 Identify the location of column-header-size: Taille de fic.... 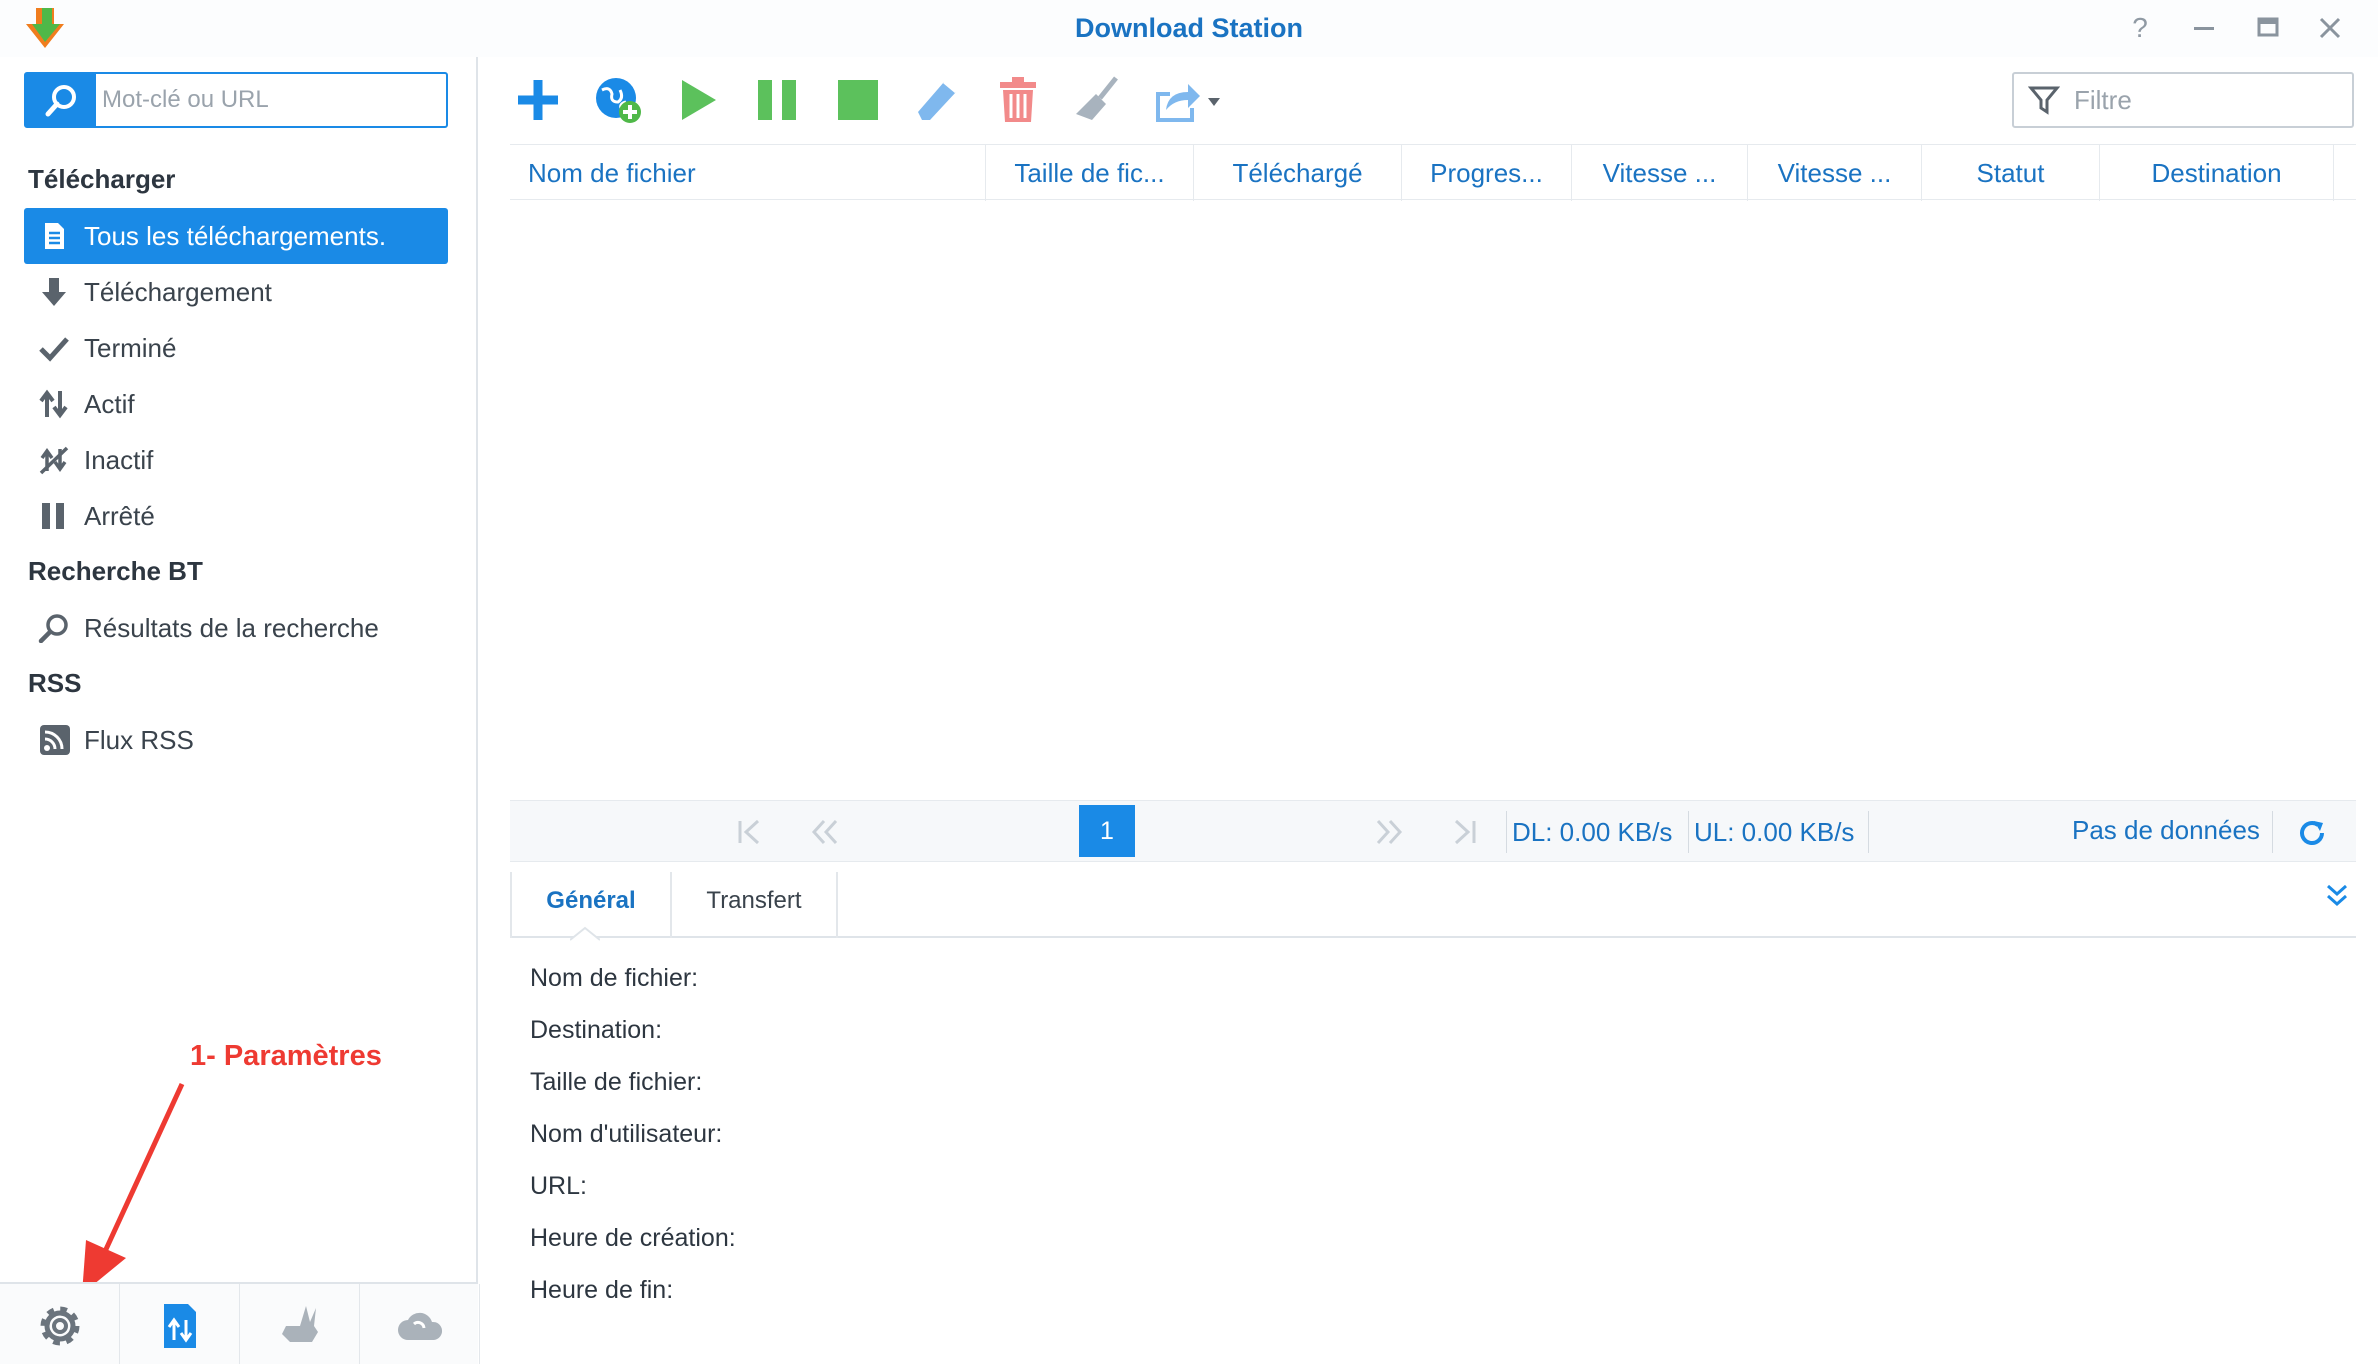
(1090, 173).